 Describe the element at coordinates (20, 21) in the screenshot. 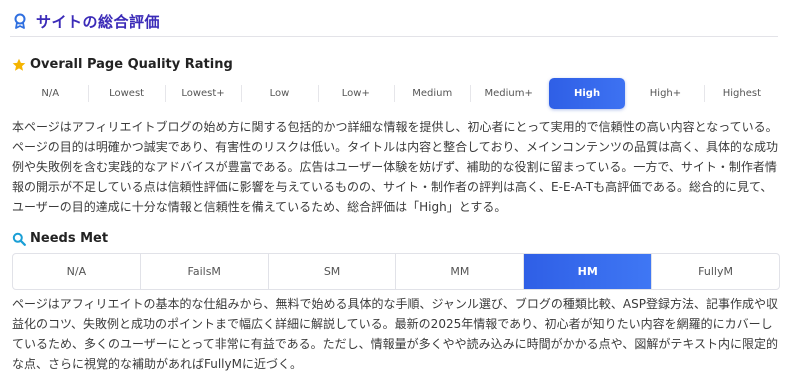

I see `award-ribbon-icon` at that location.